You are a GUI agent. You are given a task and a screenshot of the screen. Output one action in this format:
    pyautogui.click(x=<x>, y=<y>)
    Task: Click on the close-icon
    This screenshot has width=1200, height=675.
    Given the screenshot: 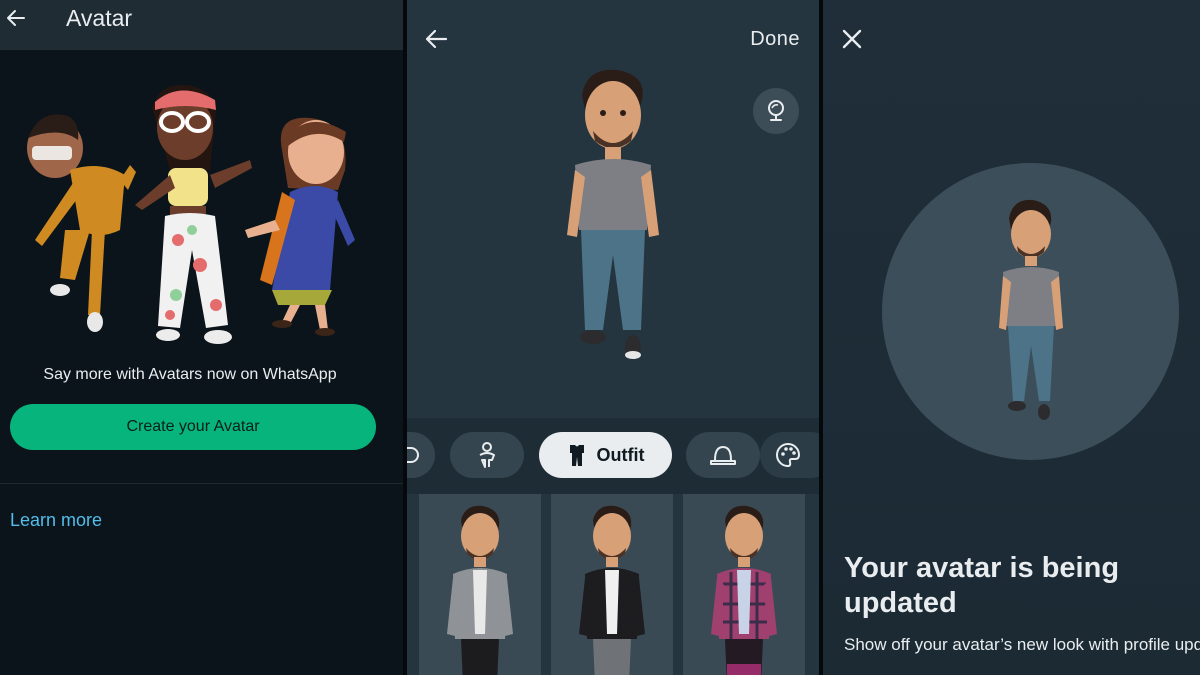 What is the action you would take?
    pyautogui.click(x=852, y=39)
    